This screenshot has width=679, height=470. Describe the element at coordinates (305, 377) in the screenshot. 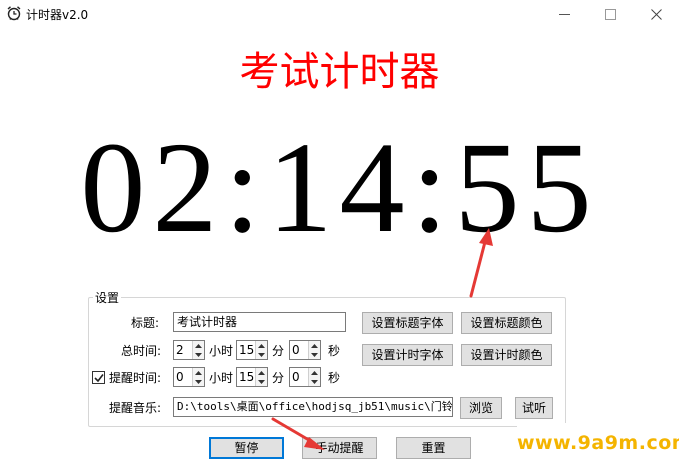

I see `reminder-seconds-spinner: 0` at that location.